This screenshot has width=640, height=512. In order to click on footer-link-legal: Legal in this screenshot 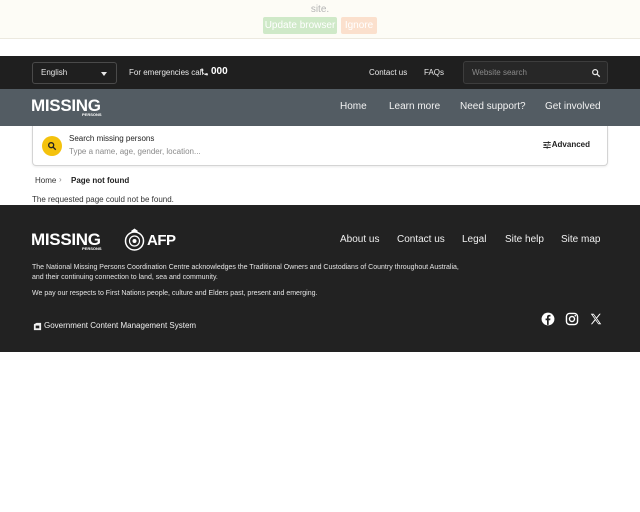, I will do `click(474, 239)`.